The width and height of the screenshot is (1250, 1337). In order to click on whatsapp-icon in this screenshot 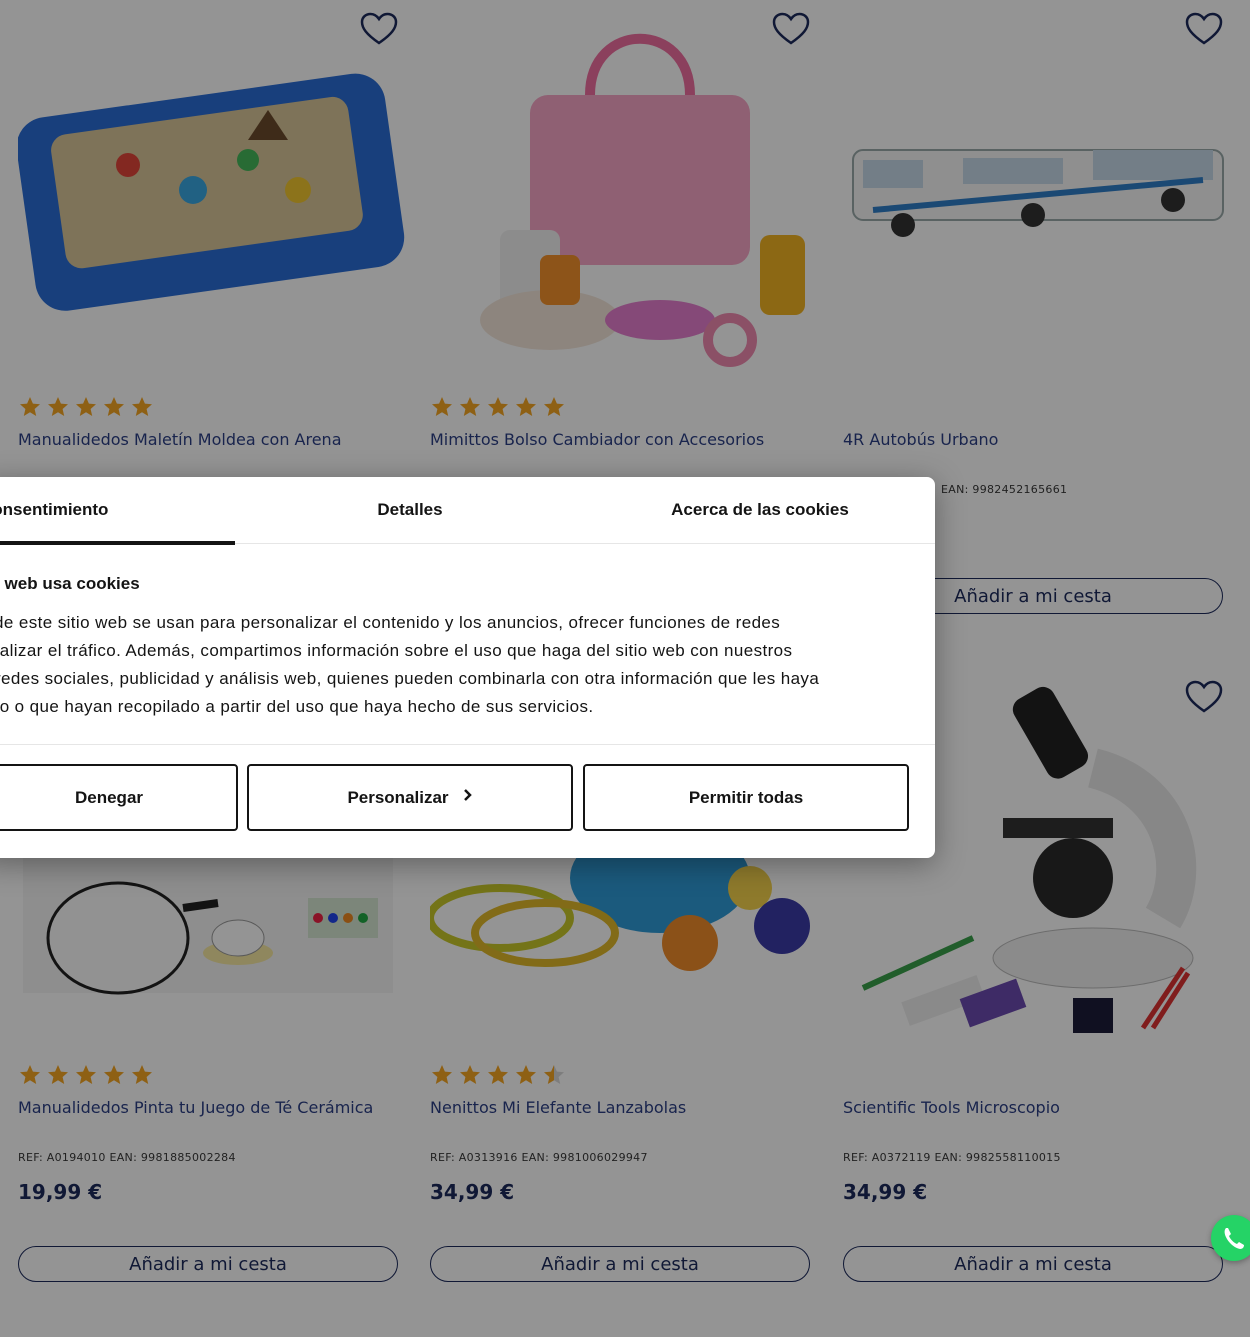, I will do `click(1230, 1238)`.